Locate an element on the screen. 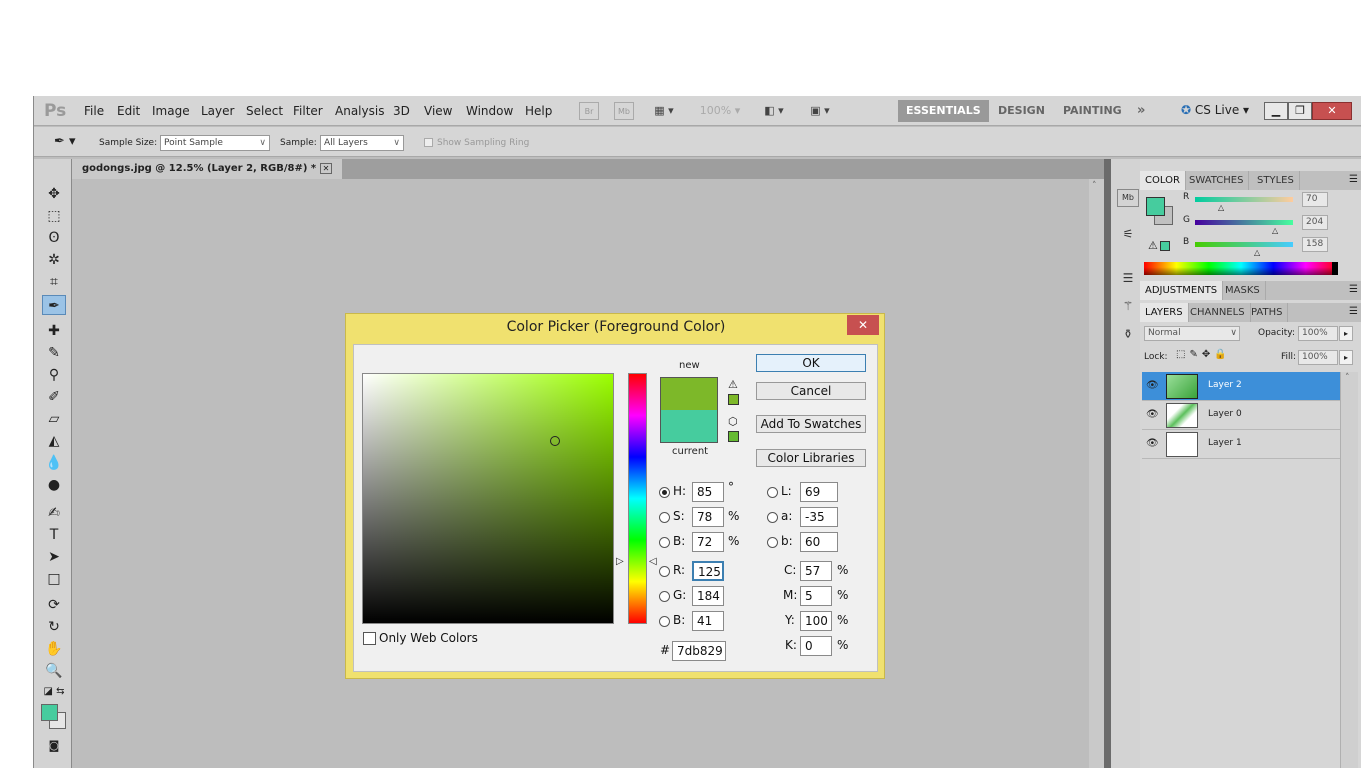  blue-radio is located at coordinates (664, 621).